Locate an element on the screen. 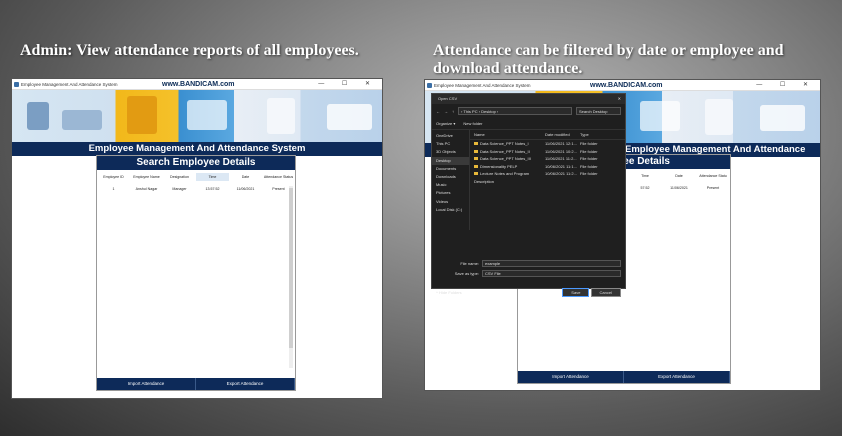 The width and height of the screenshot is (842, 436). file-name-label: File name: is located at coordinates (469, 263).